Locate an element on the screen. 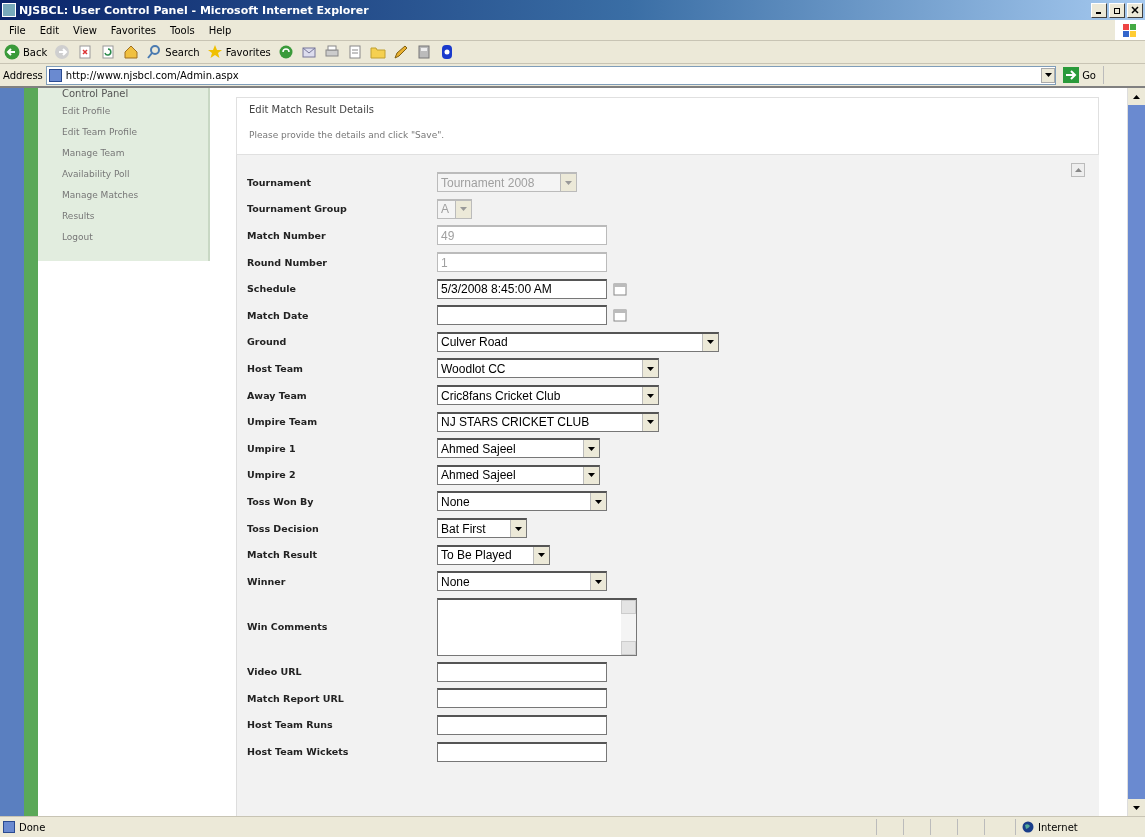 The height and width of the screenshot is (837, 1145). browser-icon is located at coordinates (9, 10).